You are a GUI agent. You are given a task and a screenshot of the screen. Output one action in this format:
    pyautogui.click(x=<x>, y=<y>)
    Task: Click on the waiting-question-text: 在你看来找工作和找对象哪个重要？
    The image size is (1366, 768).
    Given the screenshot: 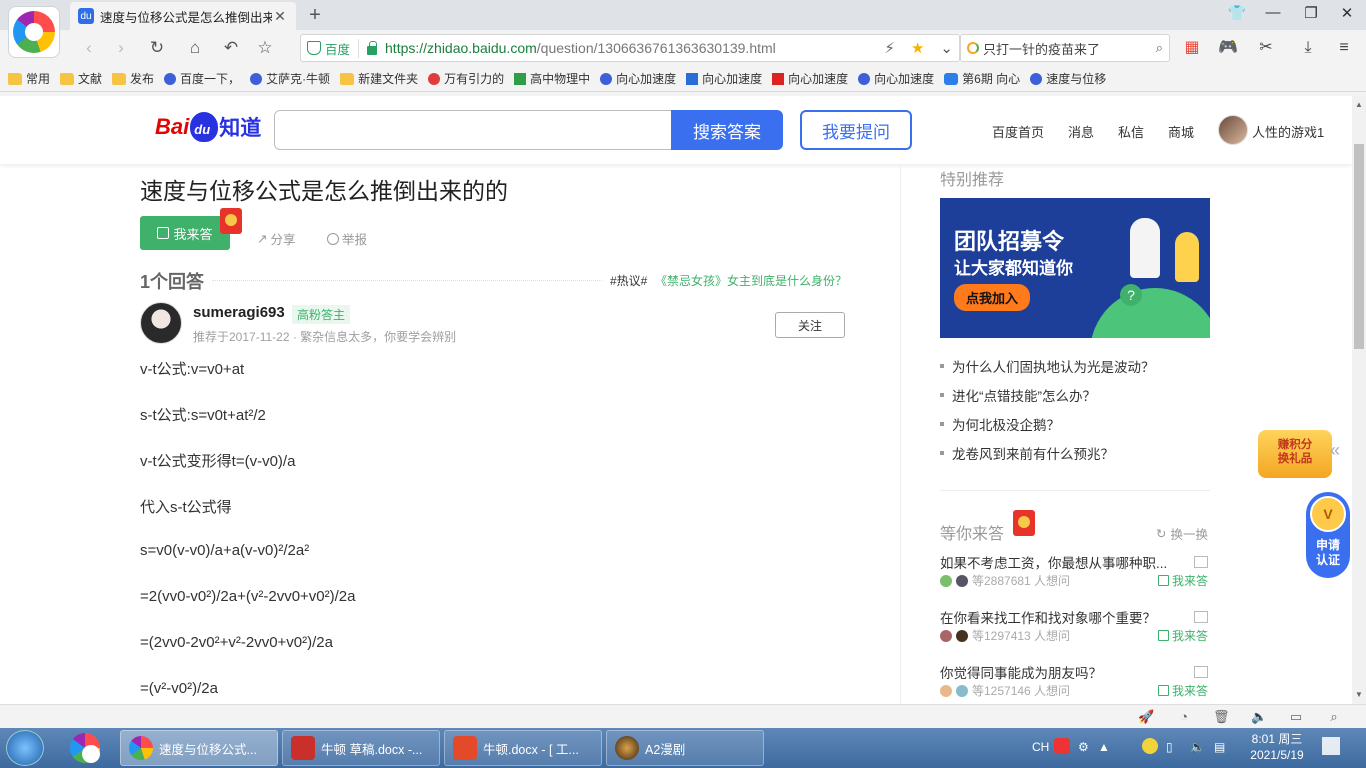 What is the action you would take?
    pyautogui.click(x=1060, y=617)
    